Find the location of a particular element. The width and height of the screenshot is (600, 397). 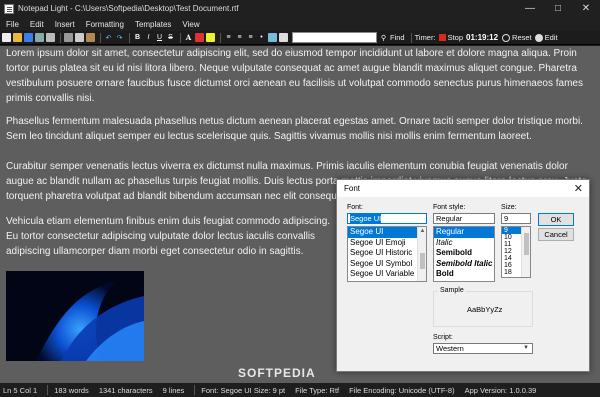

font-style-item: Bold is located at coordinates (464, 274).